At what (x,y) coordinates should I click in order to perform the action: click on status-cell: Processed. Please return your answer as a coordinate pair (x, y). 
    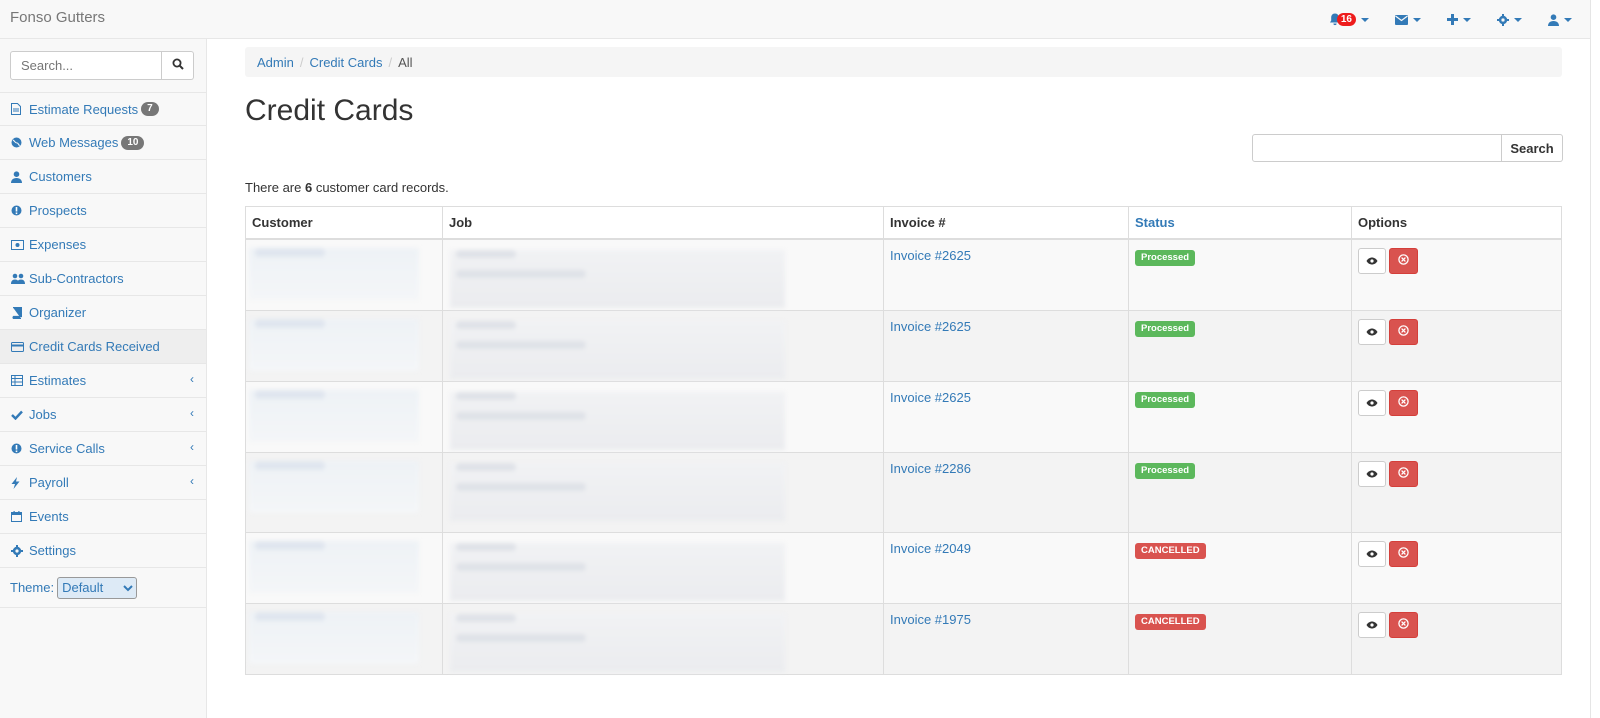
    Looking at the image, I should click on (1240, 416).